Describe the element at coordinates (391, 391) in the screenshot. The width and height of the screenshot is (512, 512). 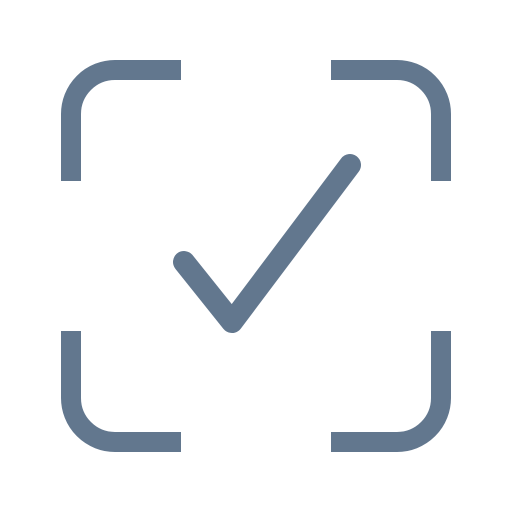
I see `corner-bottom-right` at that location.